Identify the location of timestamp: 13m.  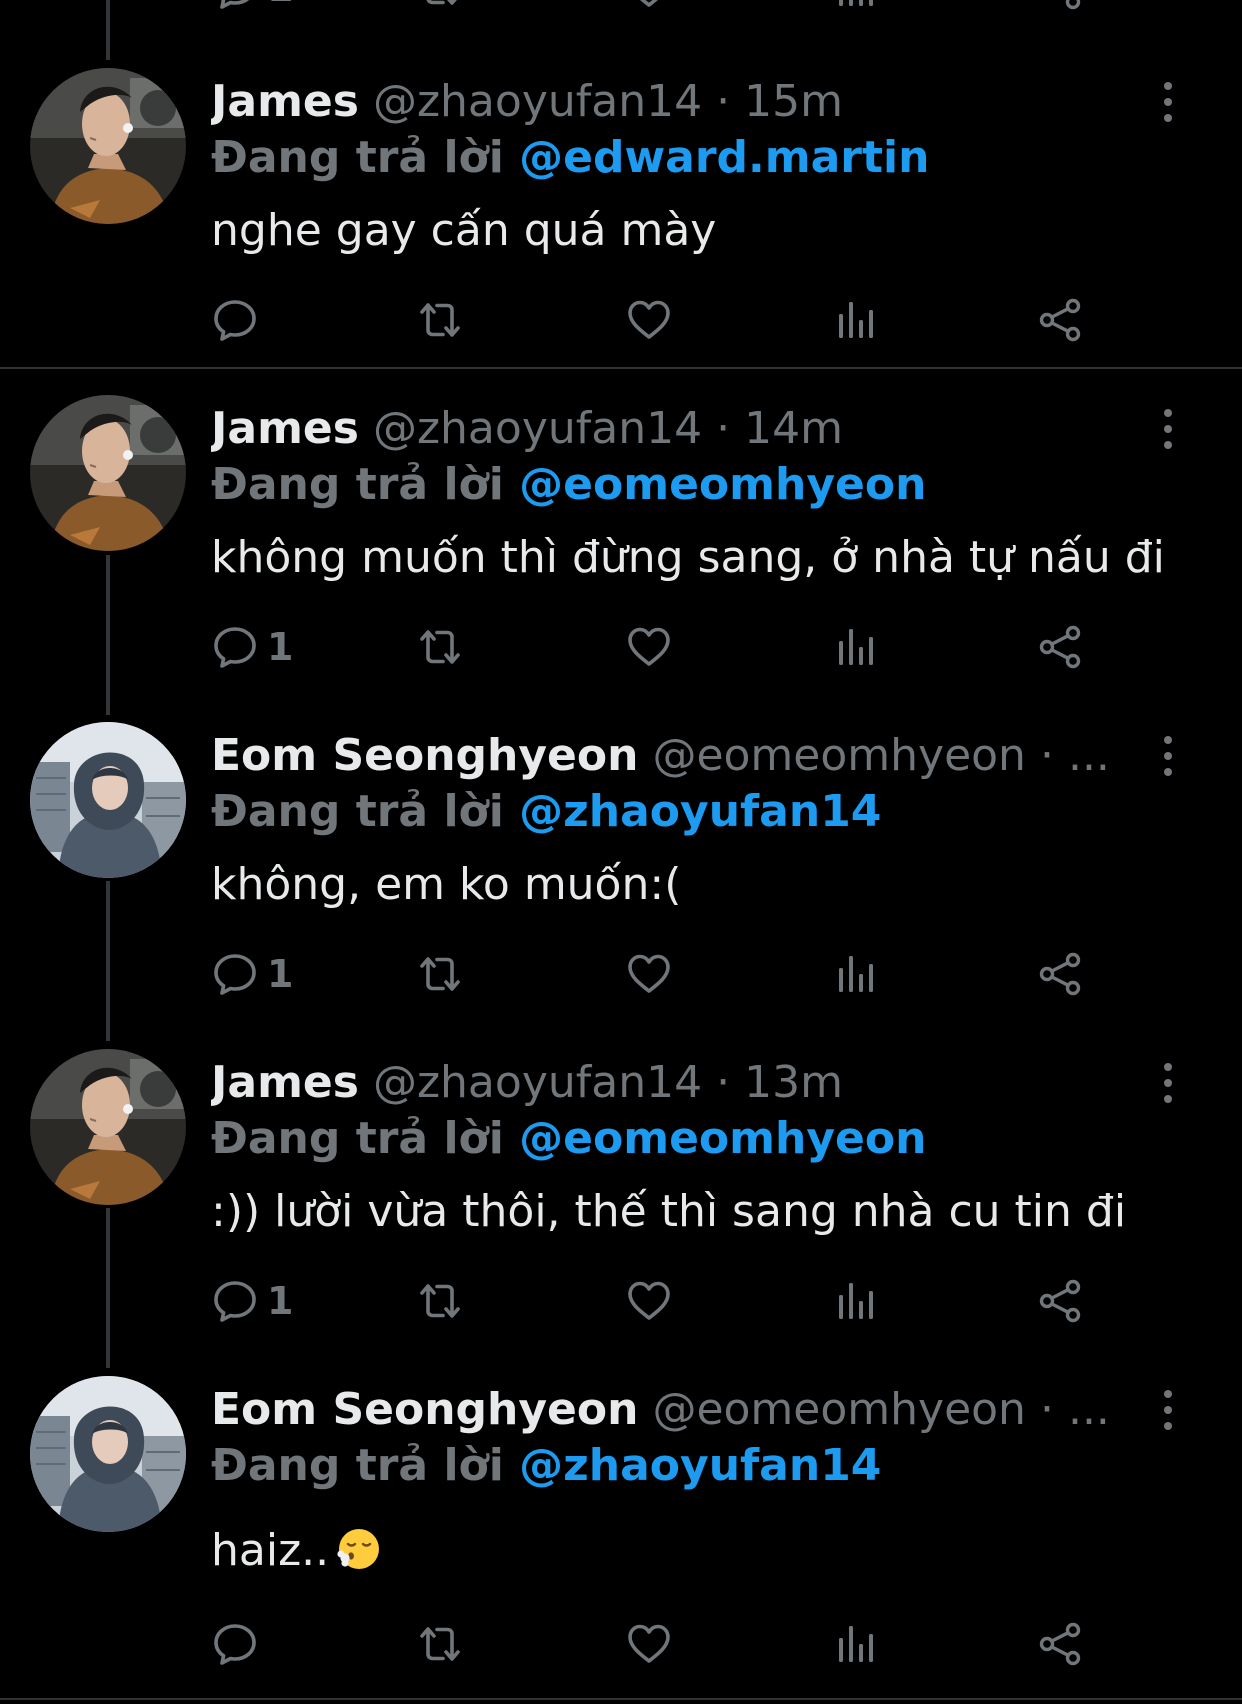
(793, 1082).